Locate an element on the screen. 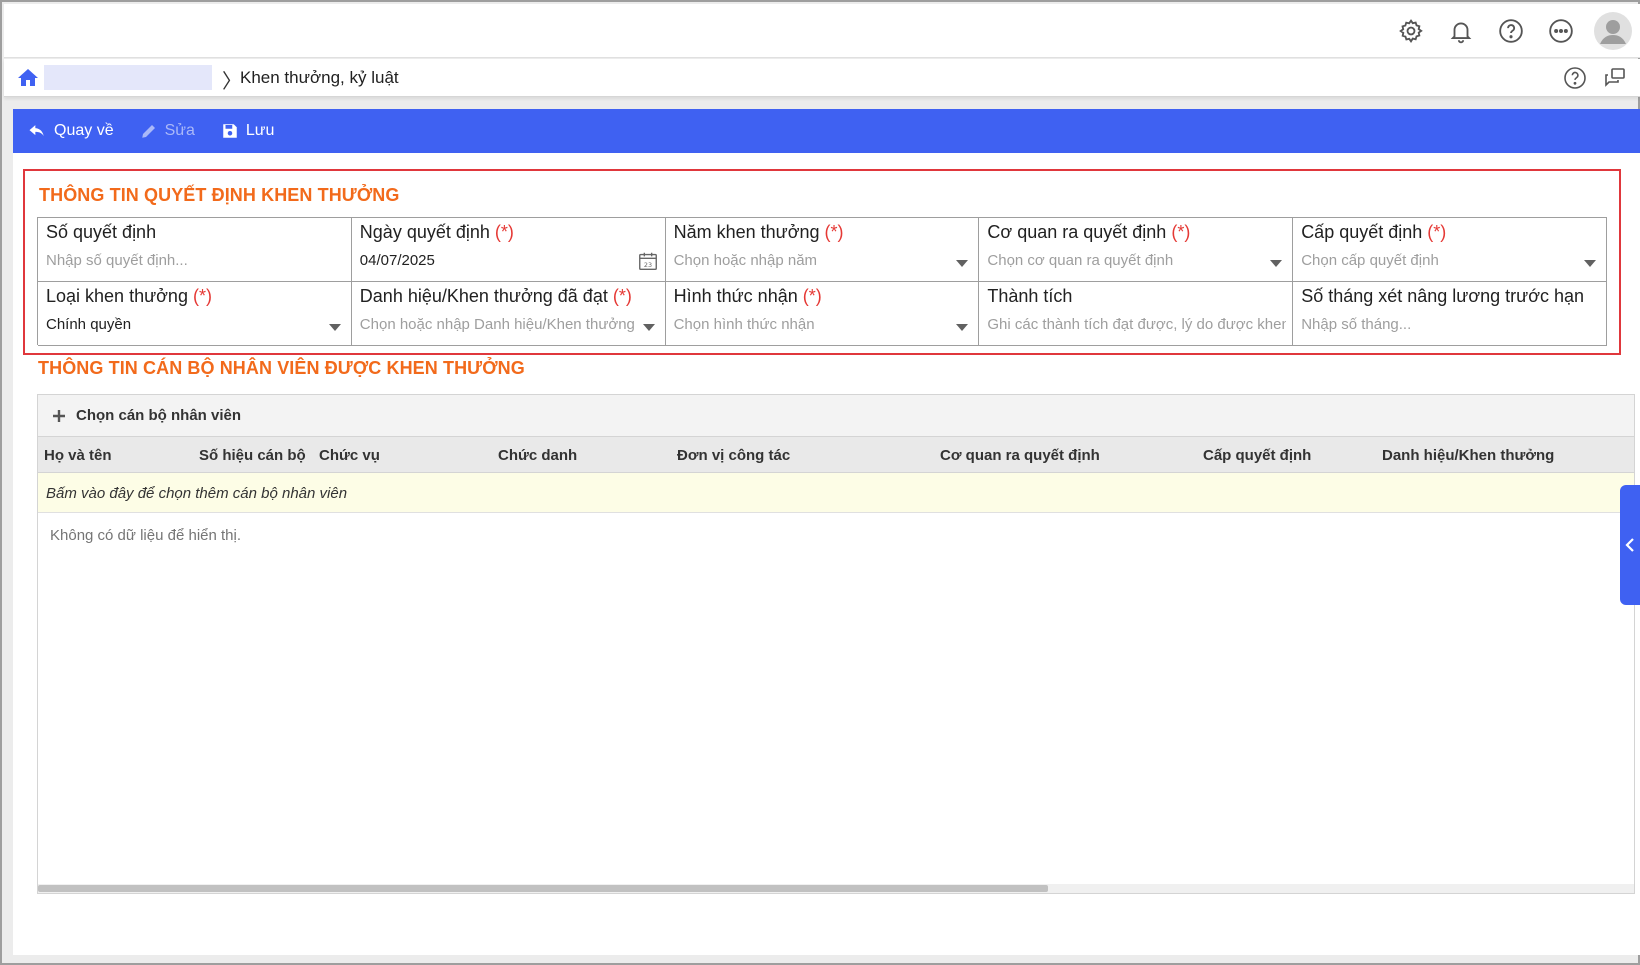 The height and width of the screenshot is (965, 1640). save-button: Lưu is located at coordinates (248, 131).